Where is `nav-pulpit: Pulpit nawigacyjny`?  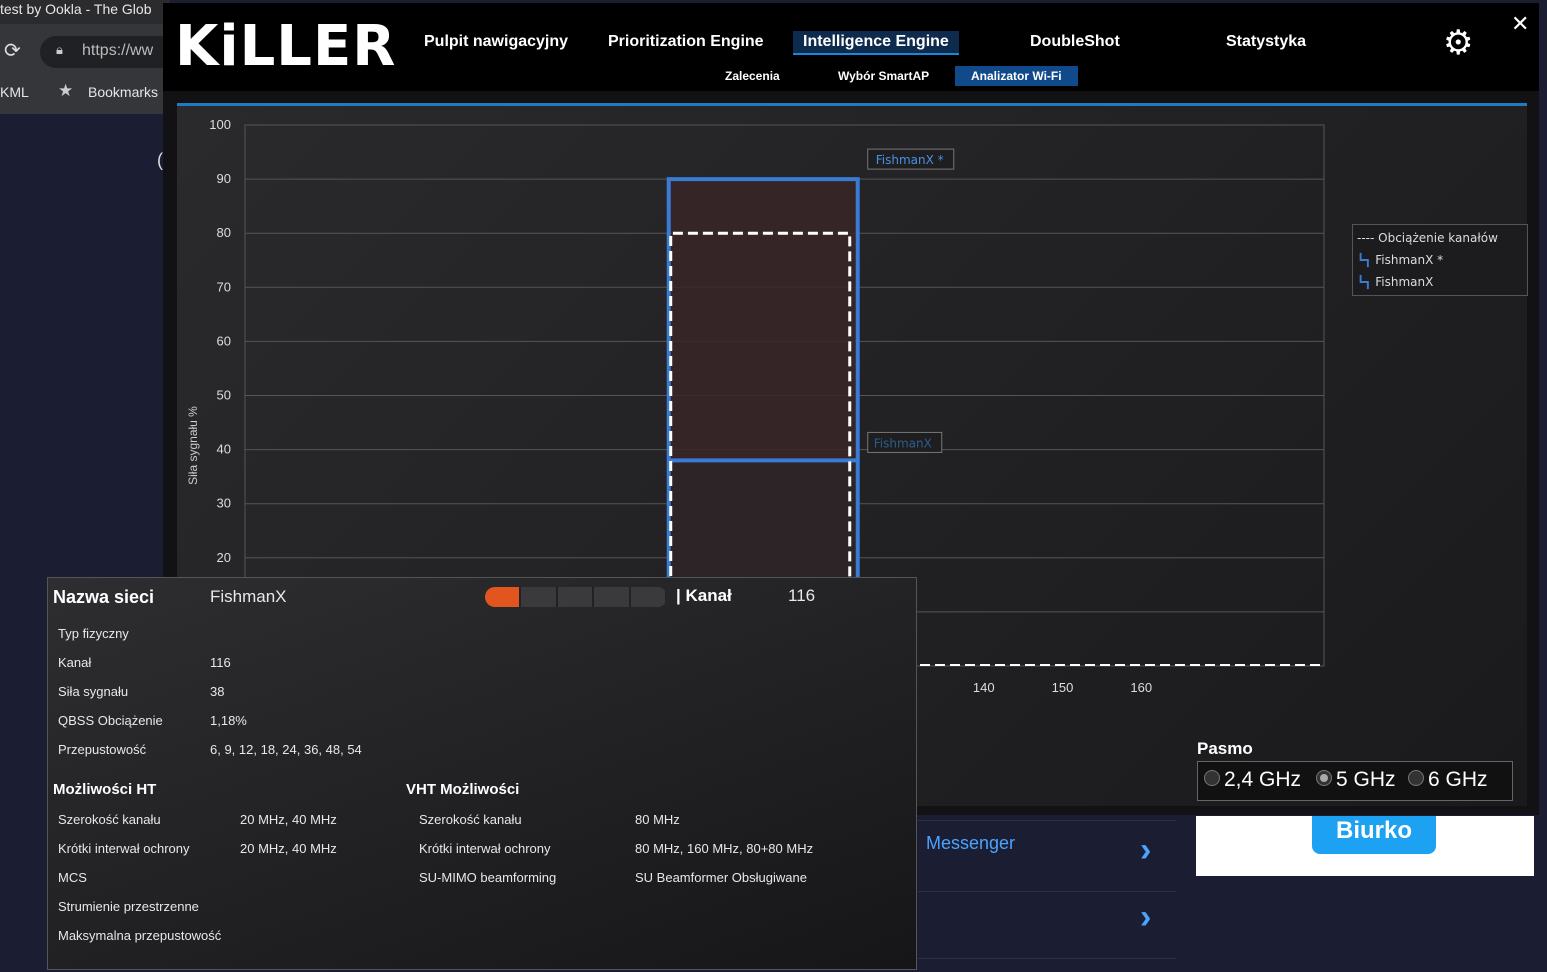
nav-pulpit: Pulpit nawigacyjny is located at coordinates (496, 42).